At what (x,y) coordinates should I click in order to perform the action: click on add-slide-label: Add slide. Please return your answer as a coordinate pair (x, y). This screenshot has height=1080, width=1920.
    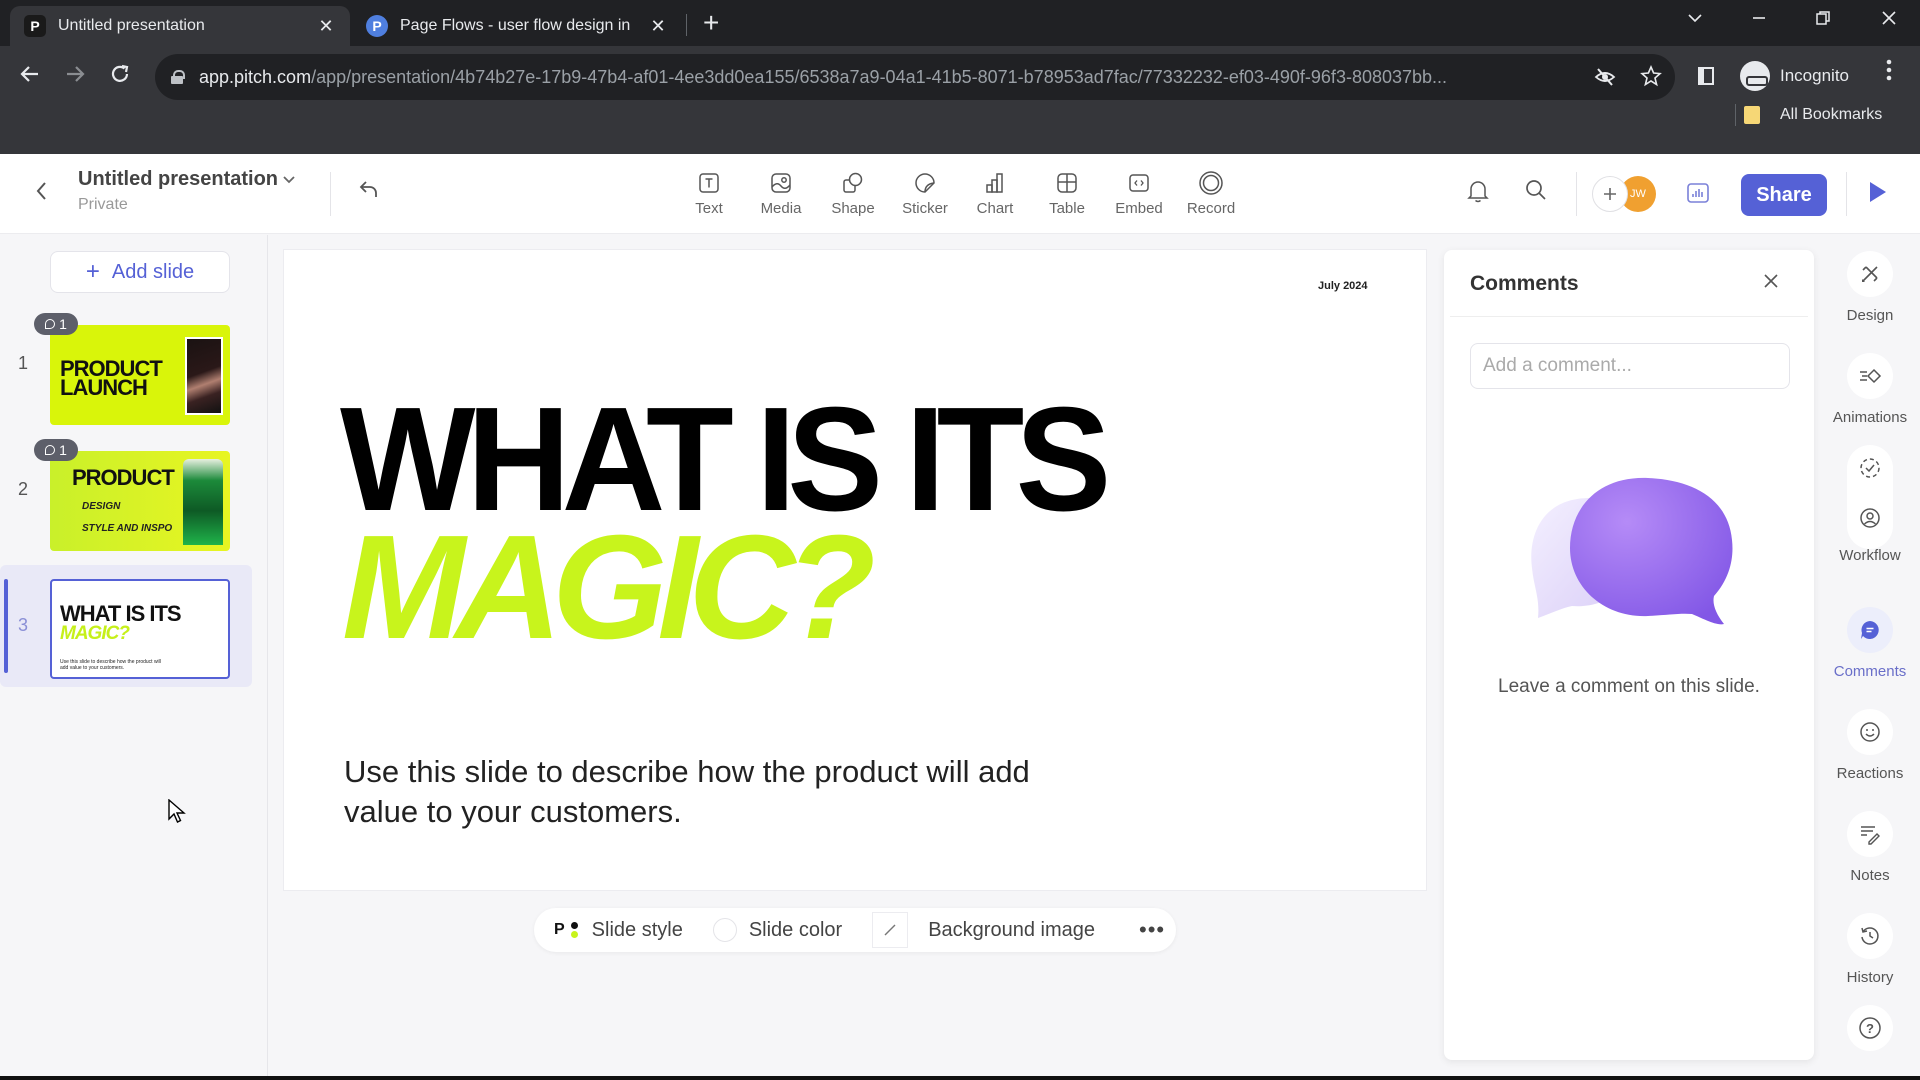
    Looking at the image, I should click on (153, 271).